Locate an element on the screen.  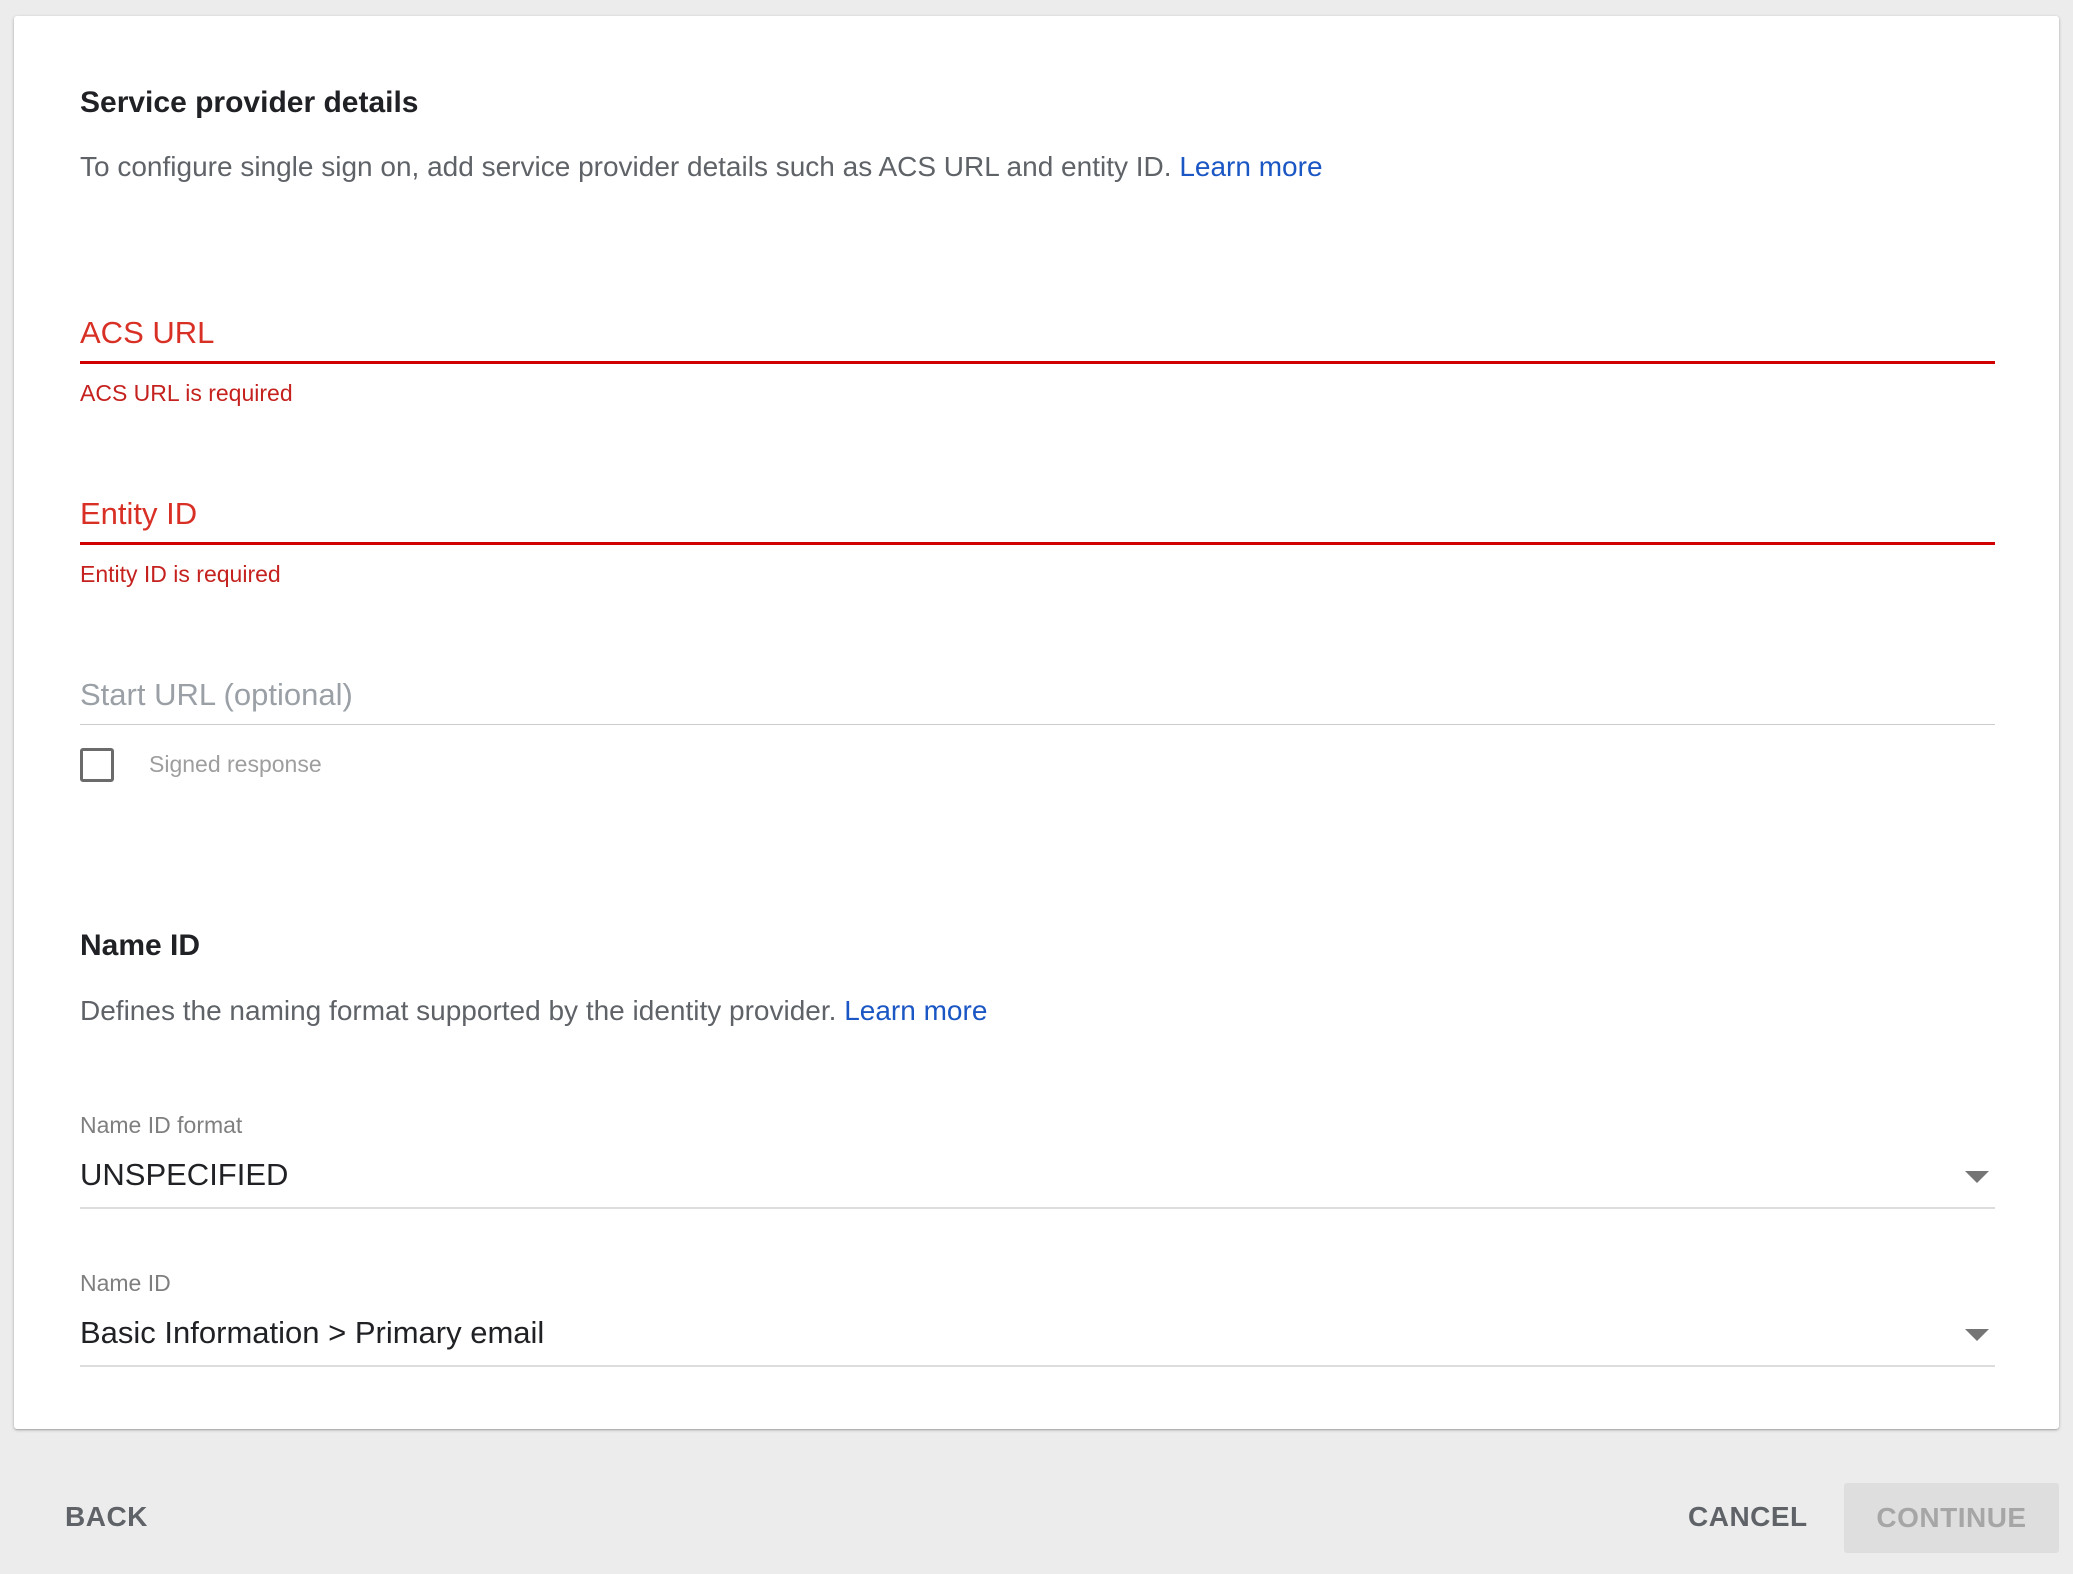
service-provider-title: Service provider details is located at coordinates (249, 102).